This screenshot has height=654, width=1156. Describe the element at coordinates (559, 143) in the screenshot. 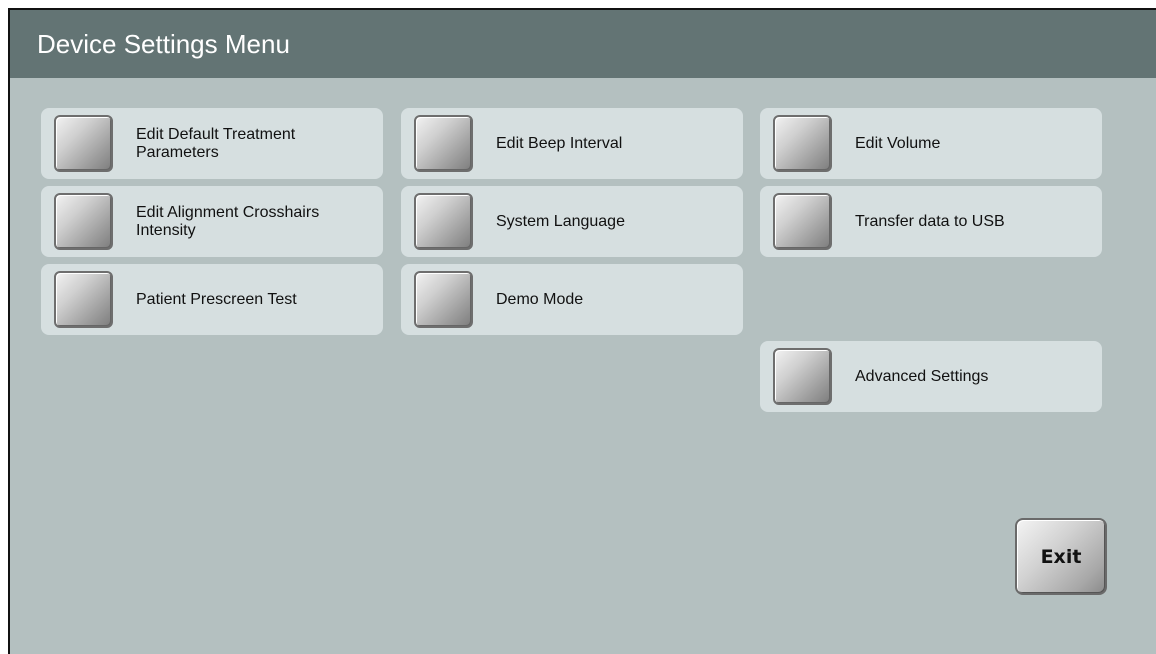

I see `menu-item-label: Edit Beep Interval` at that location.